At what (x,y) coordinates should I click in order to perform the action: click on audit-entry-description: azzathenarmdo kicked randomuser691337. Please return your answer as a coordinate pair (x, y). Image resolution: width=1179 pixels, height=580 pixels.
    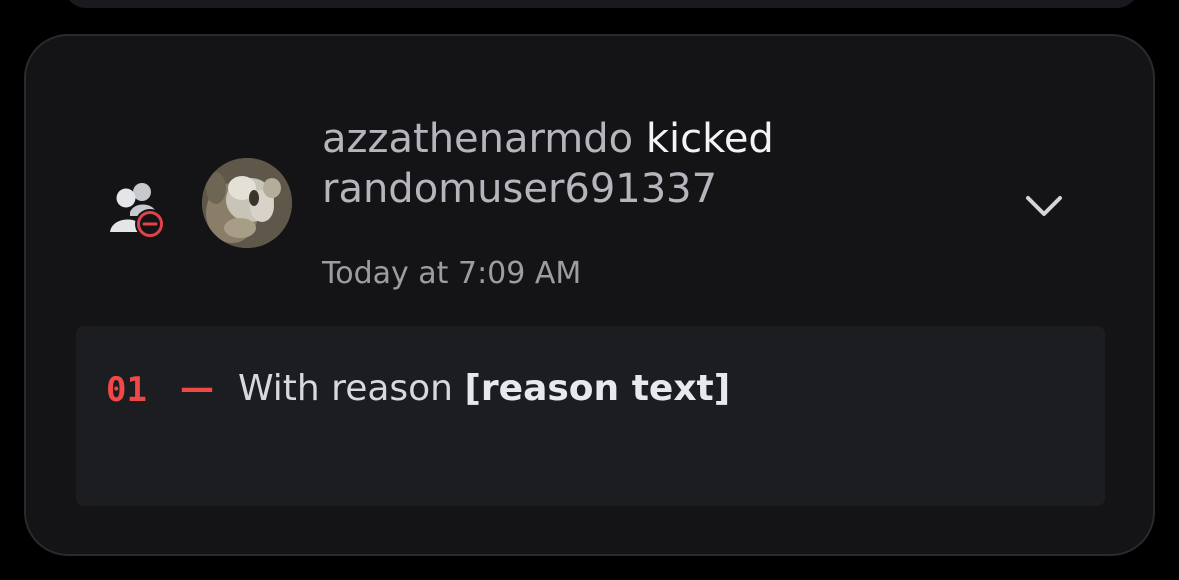
    Looking at the image, I should click on (642, 164).